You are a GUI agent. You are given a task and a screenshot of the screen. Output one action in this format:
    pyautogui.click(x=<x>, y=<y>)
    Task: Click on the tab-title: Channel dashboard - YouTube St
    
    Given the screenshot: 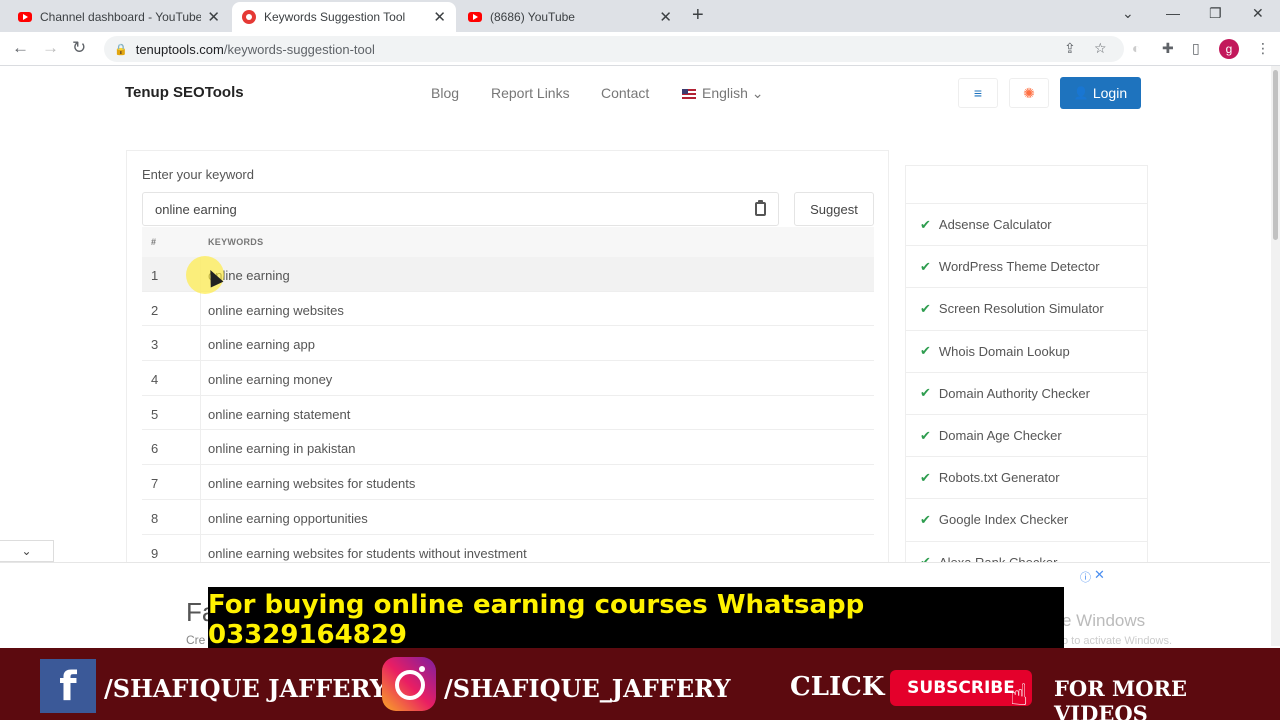 What is the action you would take?
    pyautogui.click(x=121, y=17)
    